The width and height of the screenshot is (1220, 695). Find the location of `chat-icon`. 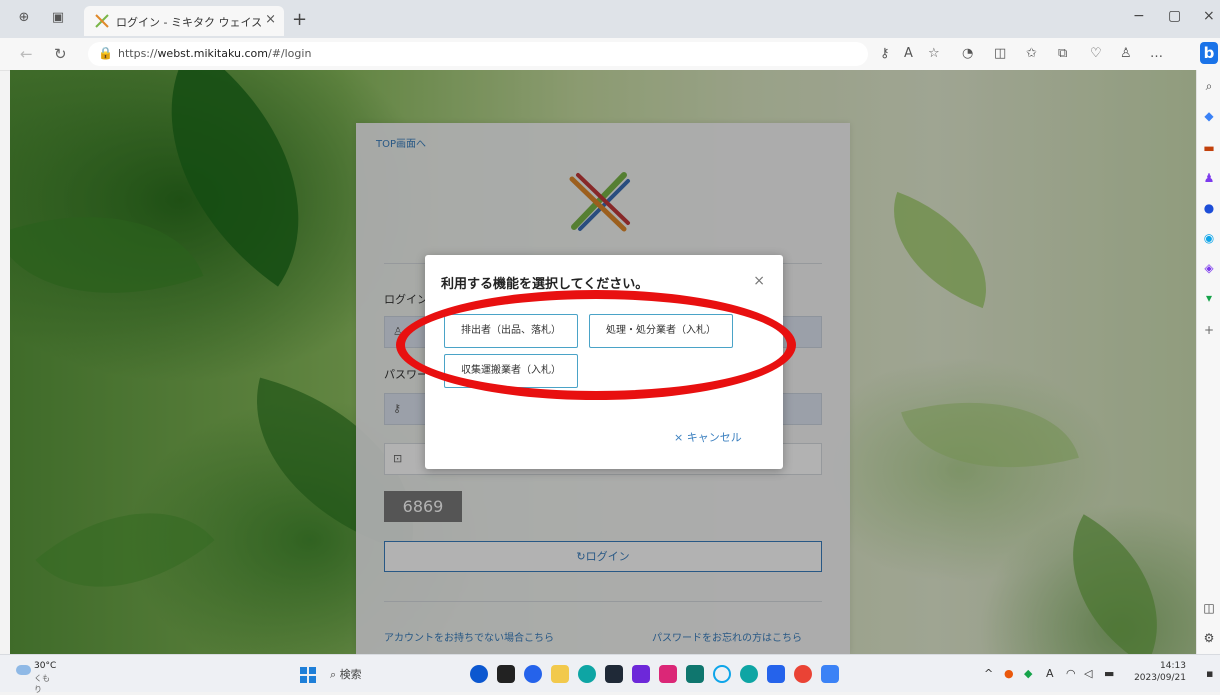

chat-icon is located at coordinates (533, 674).